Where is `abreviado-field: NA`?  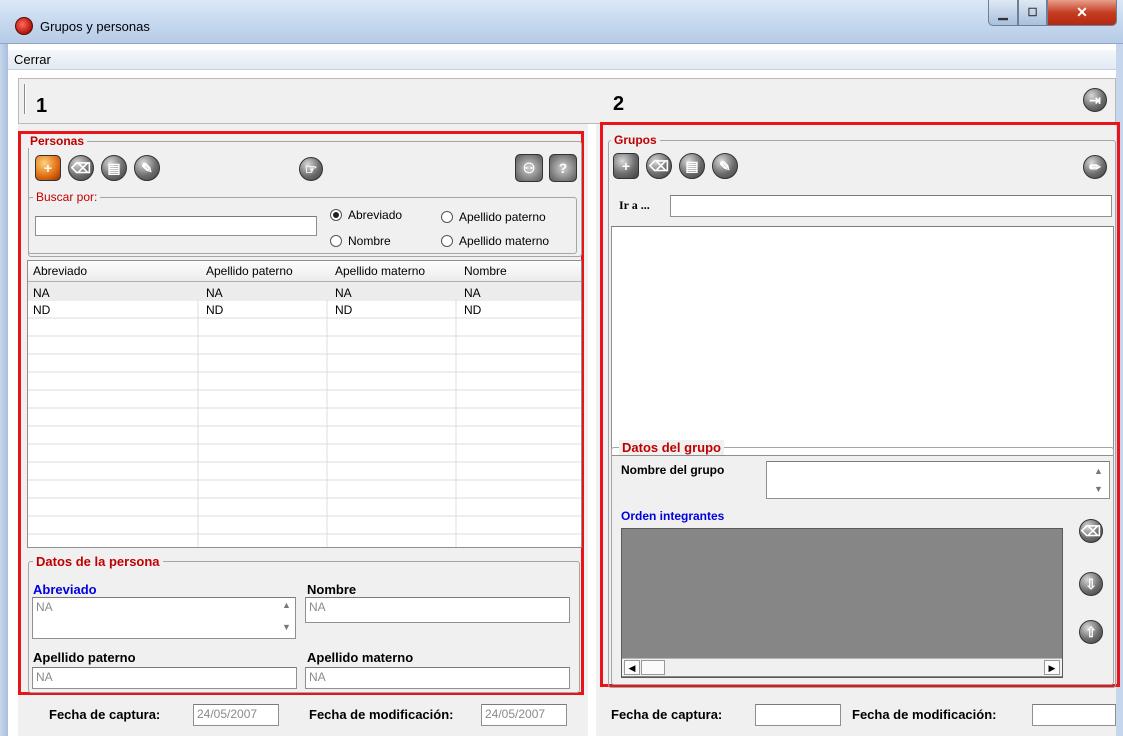 abreviado-field: NA is located at coordinates (164, 618).